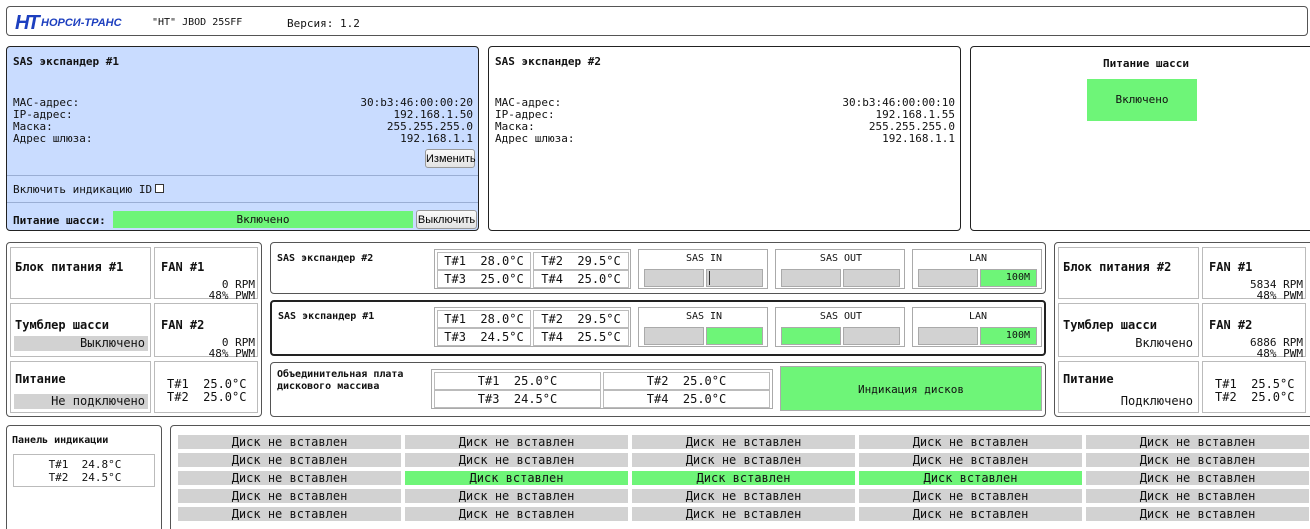  Describe the element at coordinates (159, 188) in the screenshot. I see `id-indication-checkbox` at that location.